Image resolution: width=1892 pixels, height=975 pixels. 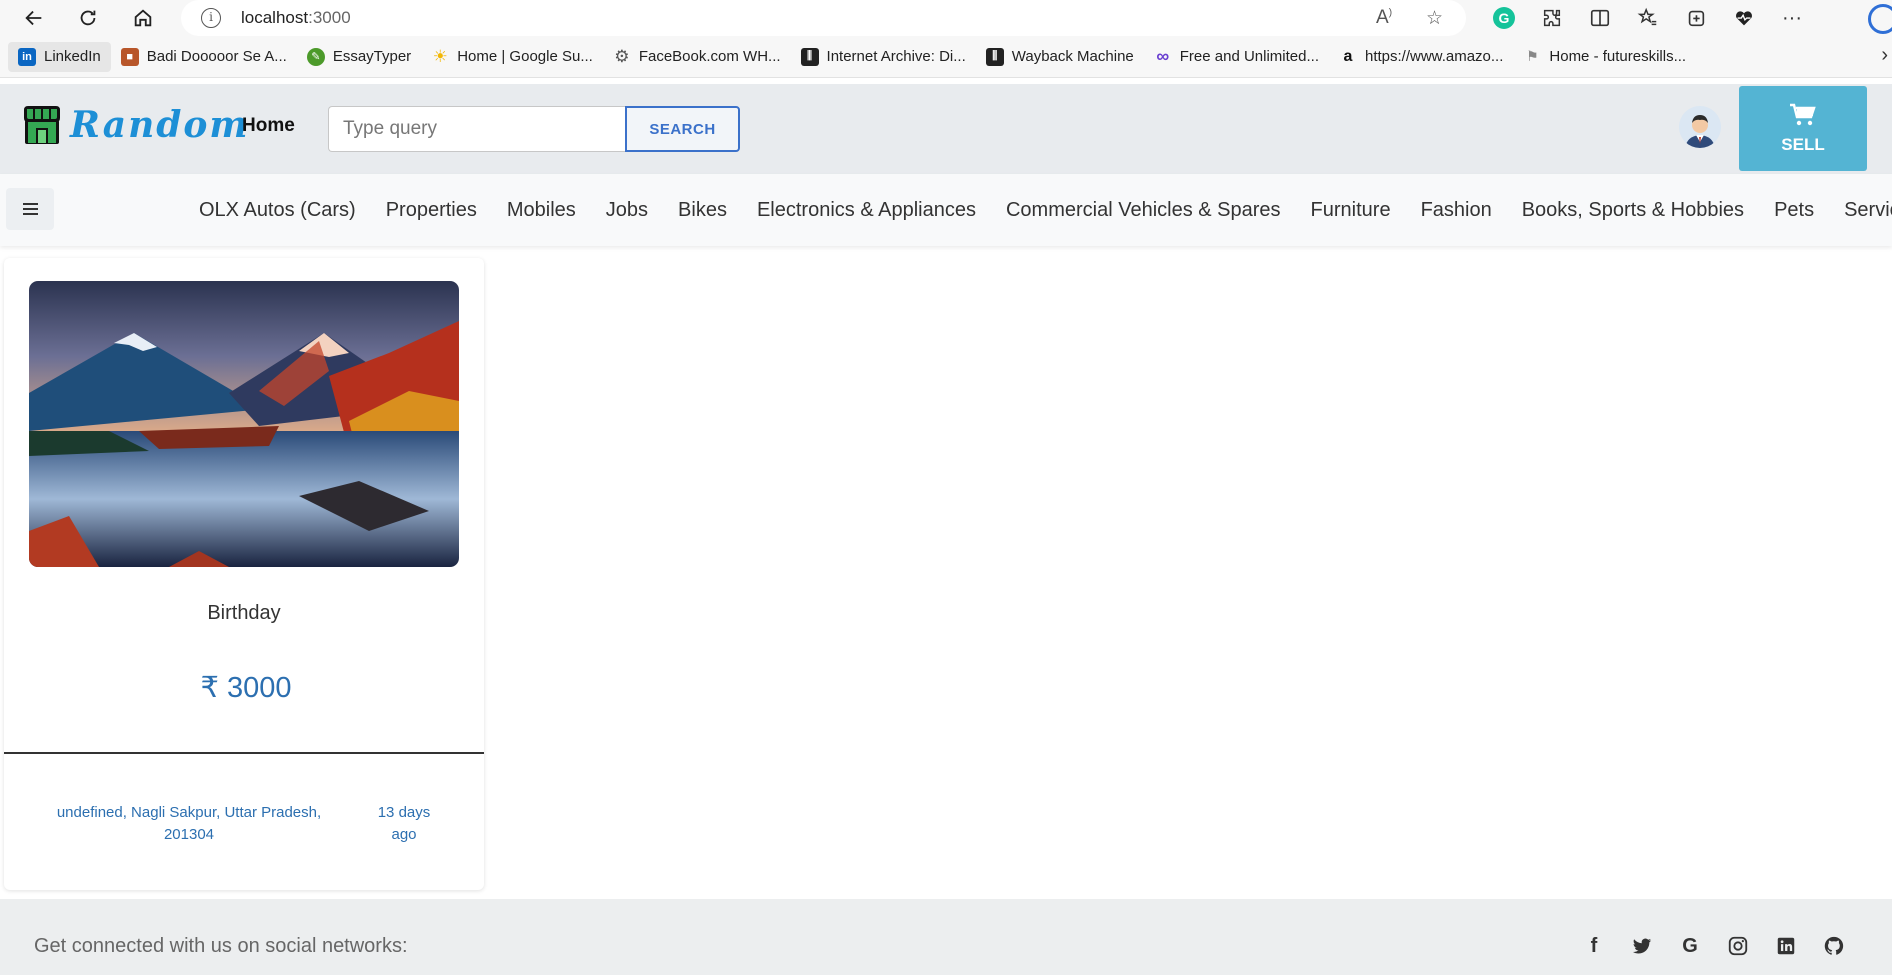 What do you see at coordinates (440, 56) in the screenshot?
I see `sun-icon: ☀` at bounding box center [440, 56].